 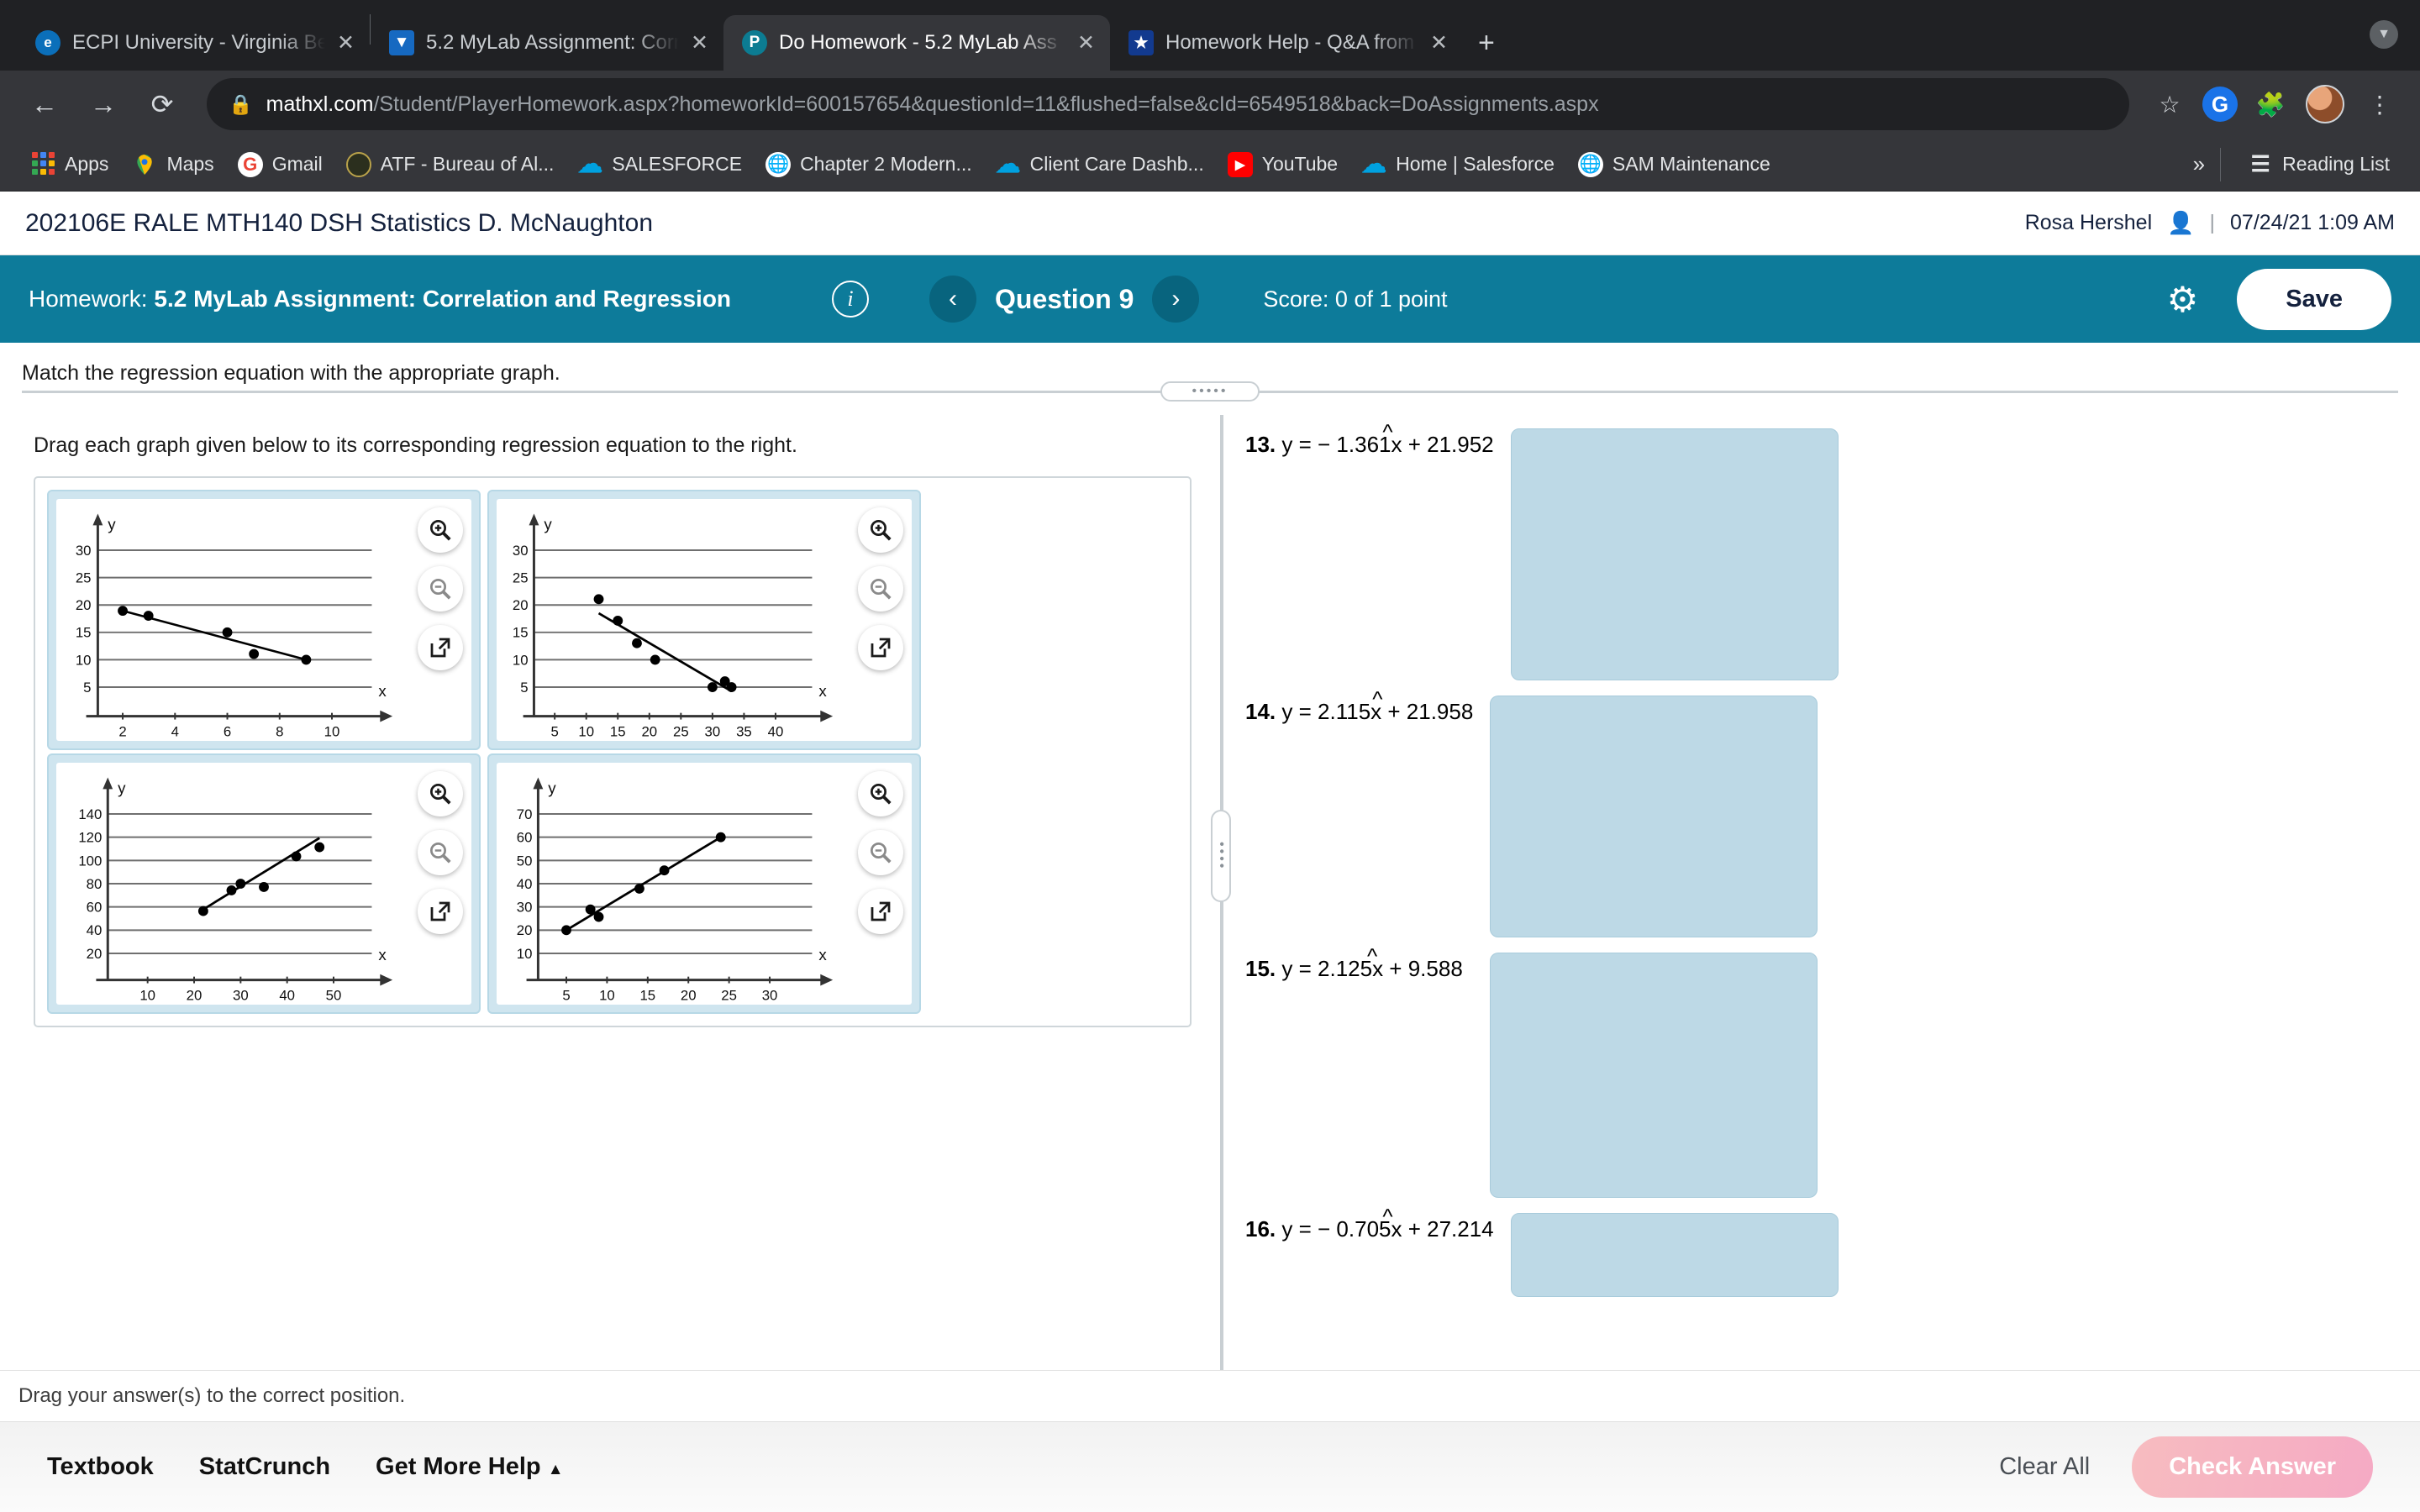 I want to click on url-host: mathxl.com, so click(x=320, y=104).